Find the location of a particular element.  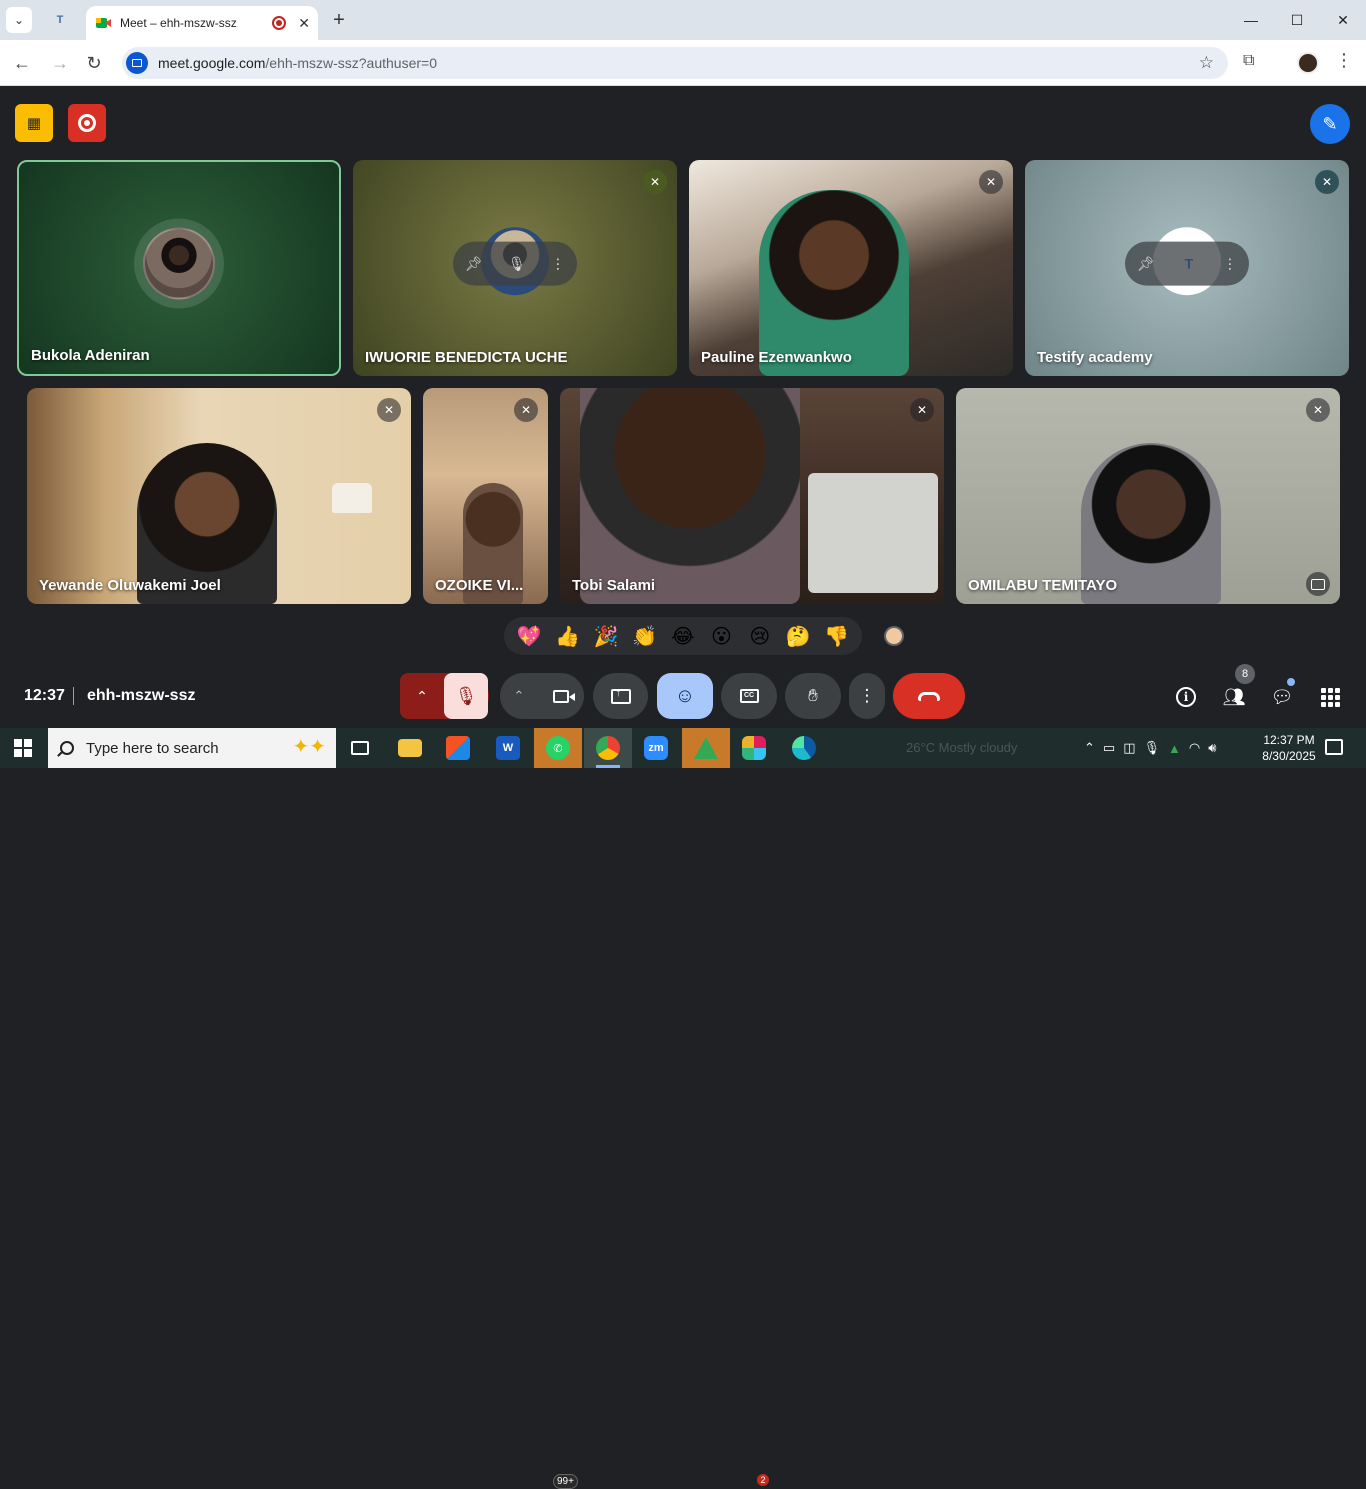

participant-tile: ✕ Tobi Salami is located at coordinates (752, 496).